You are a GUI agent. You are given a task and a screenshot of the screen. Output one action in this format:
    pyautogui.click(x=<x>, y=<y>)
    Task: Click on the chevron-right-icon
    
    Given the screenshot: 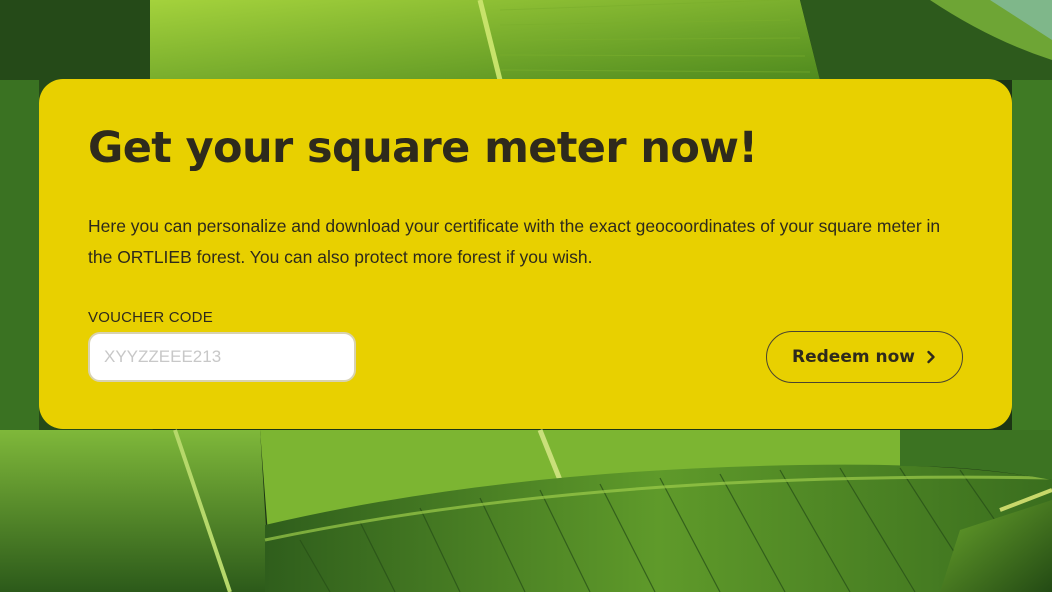 What is the action you would take?
    pyautogui.click(x=931, y=357)
    